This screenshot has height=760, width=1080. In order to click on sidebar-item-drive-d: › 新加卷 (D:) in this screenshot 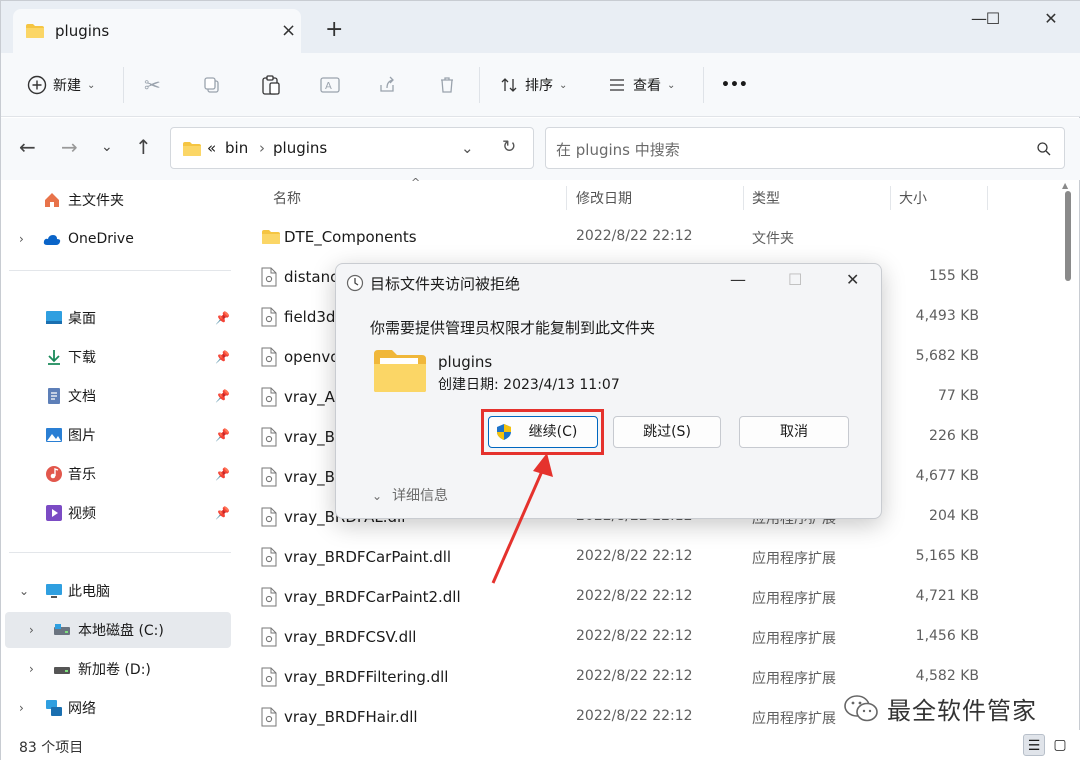, I will do `click(118, 669)`.